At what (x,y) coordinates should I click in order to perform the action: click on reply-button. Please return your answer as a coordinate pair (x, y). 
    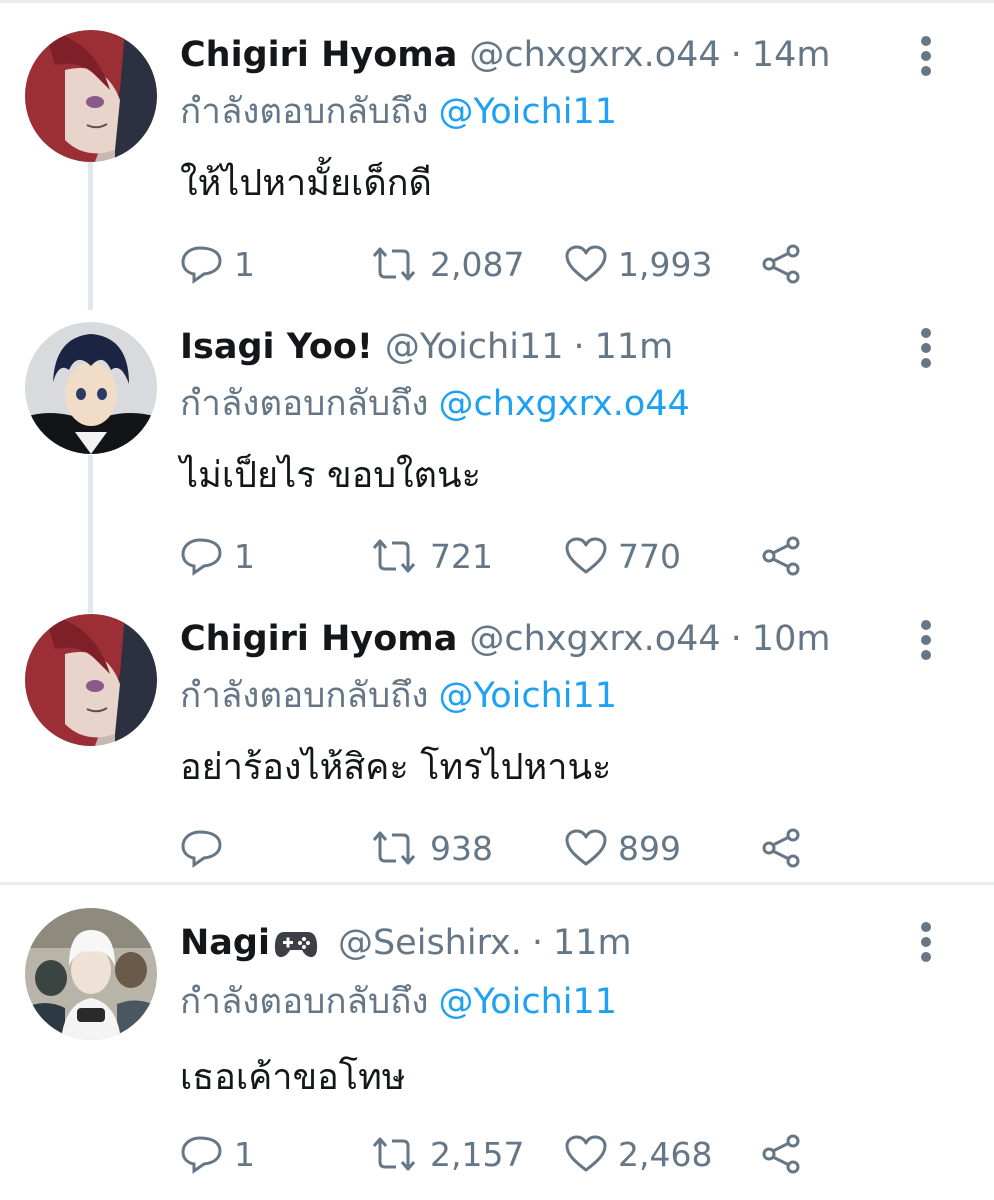
    Looking at the image, I should click on (207, 848).